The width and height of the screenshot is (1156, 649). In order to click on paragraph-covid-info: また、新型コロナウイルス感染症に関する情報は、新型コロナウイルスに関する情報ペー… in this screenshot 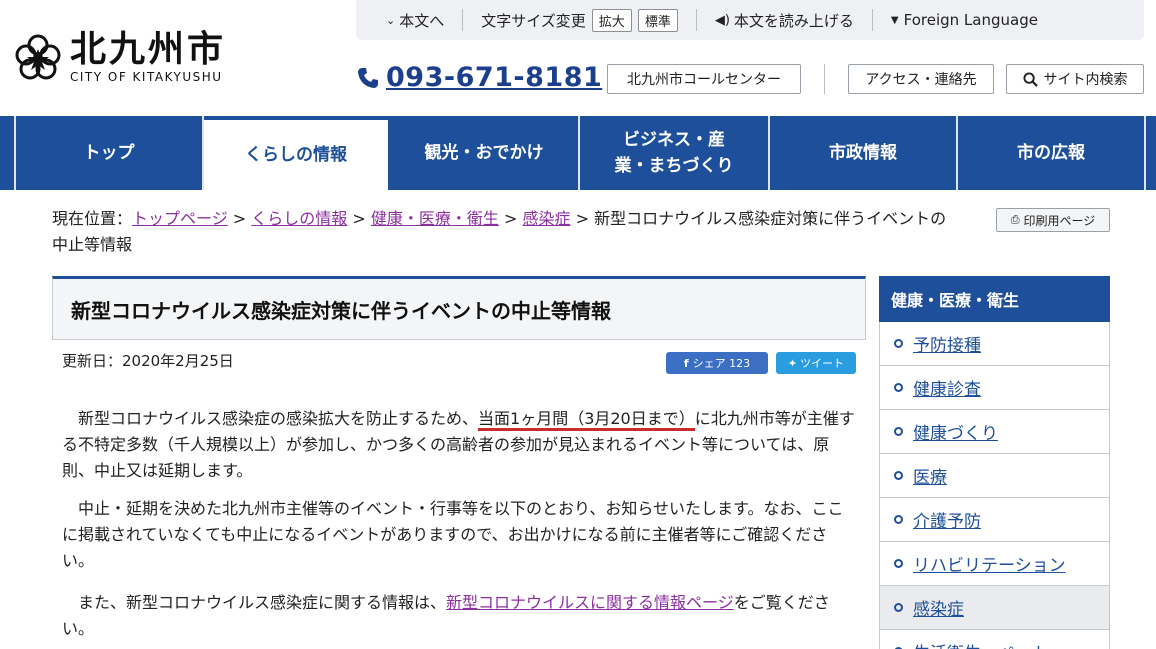, I will do `click(446, 615)`.